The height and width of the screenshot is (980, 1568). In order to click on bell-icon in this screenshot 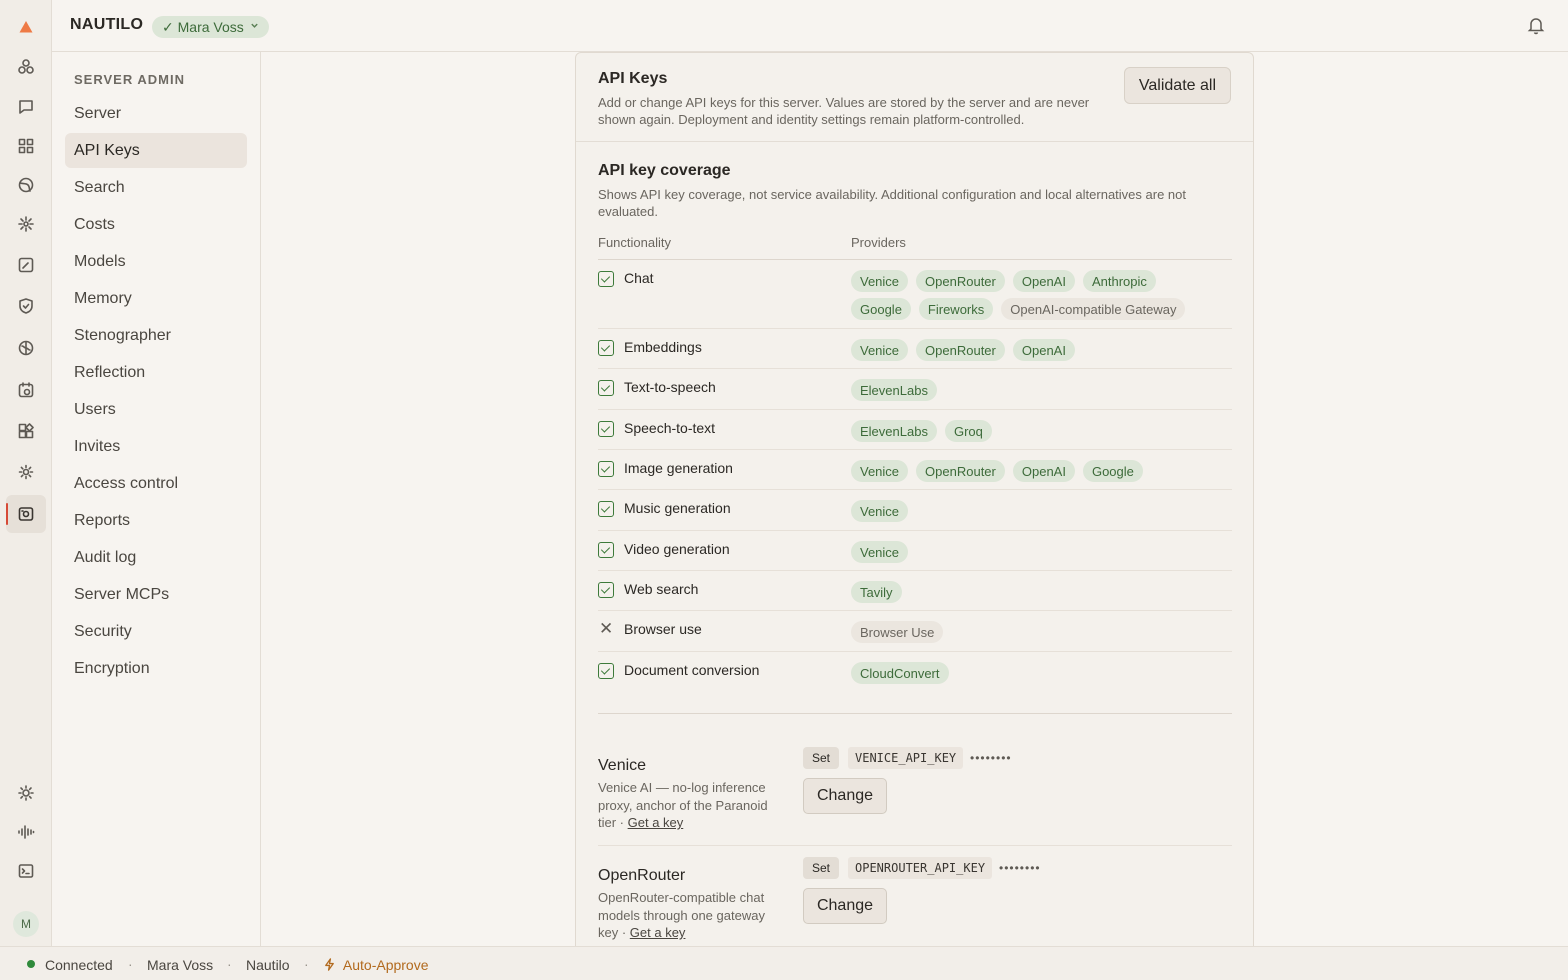, I will do `click(1536, 25)`.